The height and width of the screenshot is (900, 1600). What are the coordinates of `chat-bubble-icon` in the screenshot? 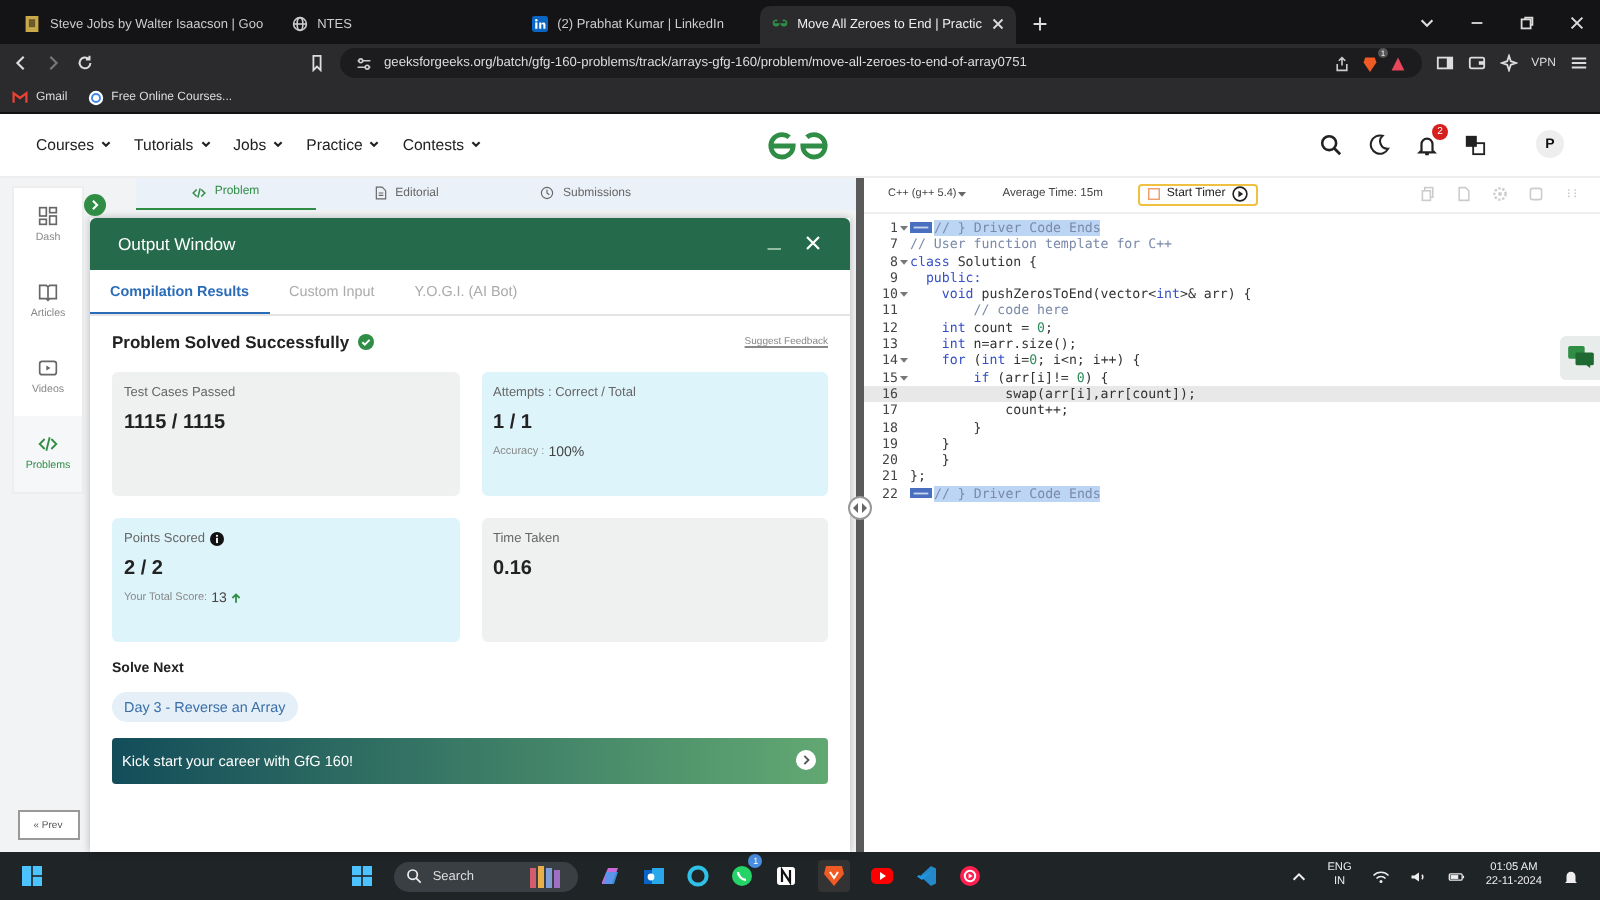 It's located at (742, 876).